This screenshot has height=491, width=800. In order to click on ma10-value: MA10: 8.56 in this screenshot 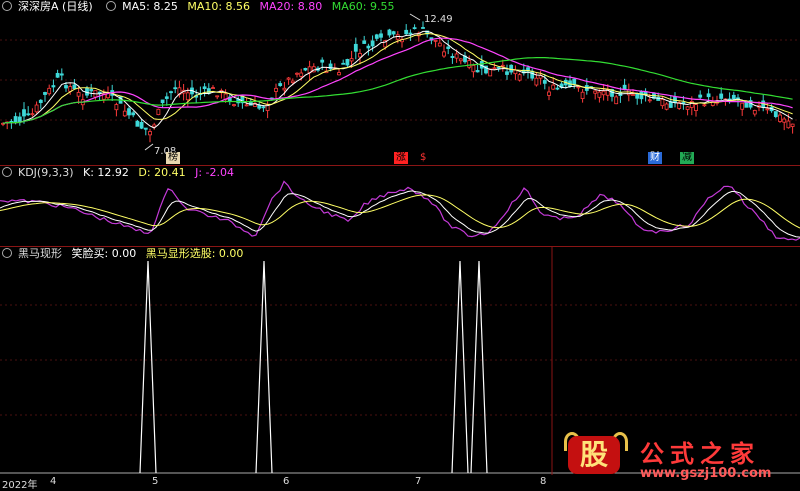, I will do `click(219, 6)`.